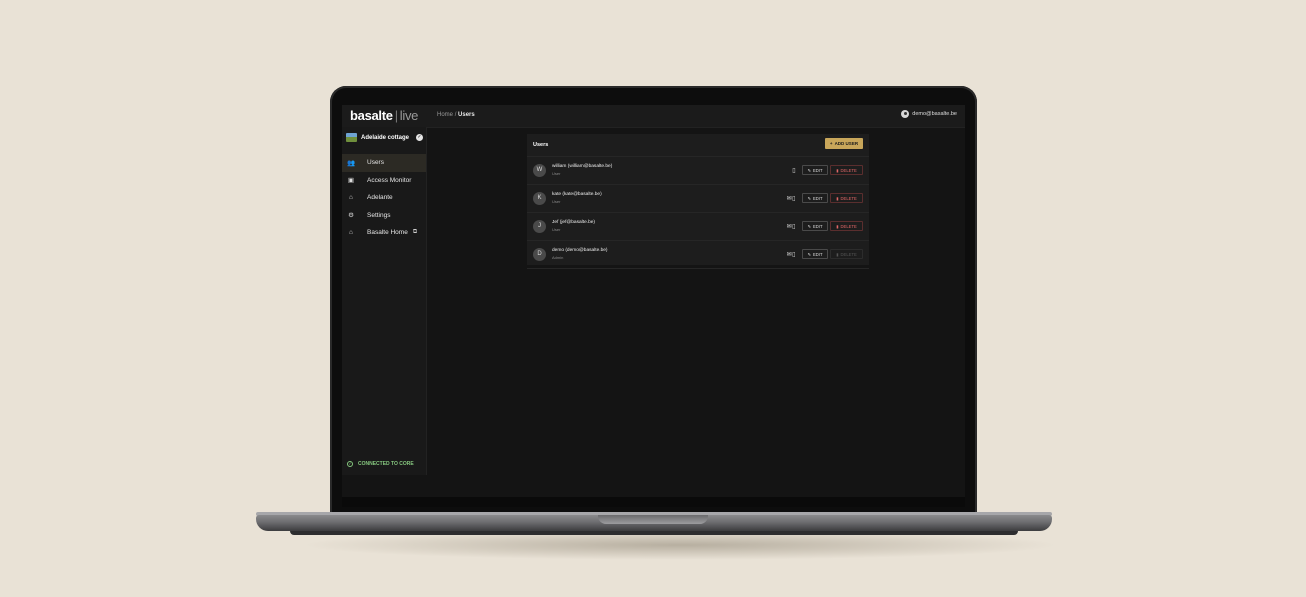  What do you see at coordinates (539, 226) in the screenshot?
I see `avatar: J` at bounding box center [539, 226].